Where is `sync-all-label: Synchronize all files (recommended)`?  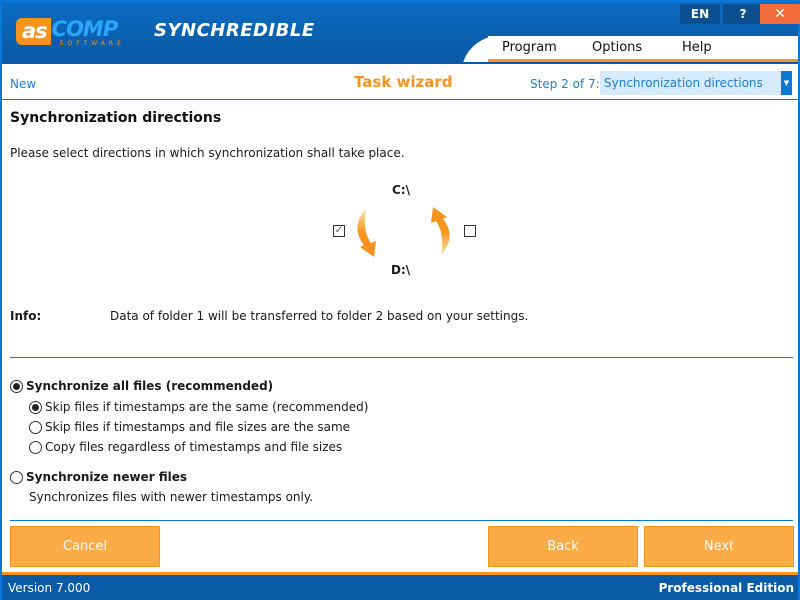
sync-all-label: Synchronize all files (recommended) is located at coordinates (150, 386).